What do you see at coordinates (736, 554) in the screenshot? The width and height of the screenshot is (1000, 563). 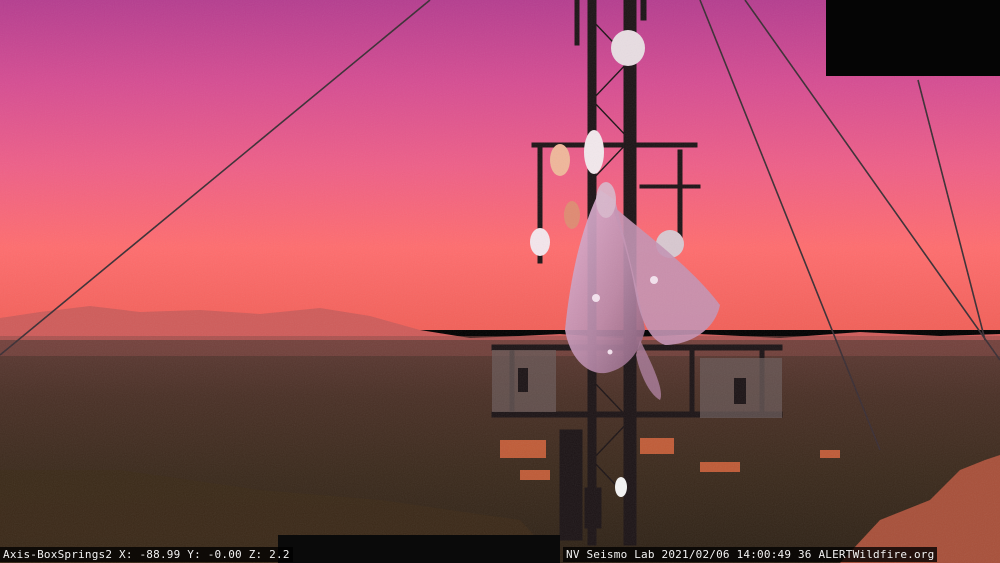 I see `timestamp: 2021/02/06 14:00:49 36` at bounding box center [736, 554].